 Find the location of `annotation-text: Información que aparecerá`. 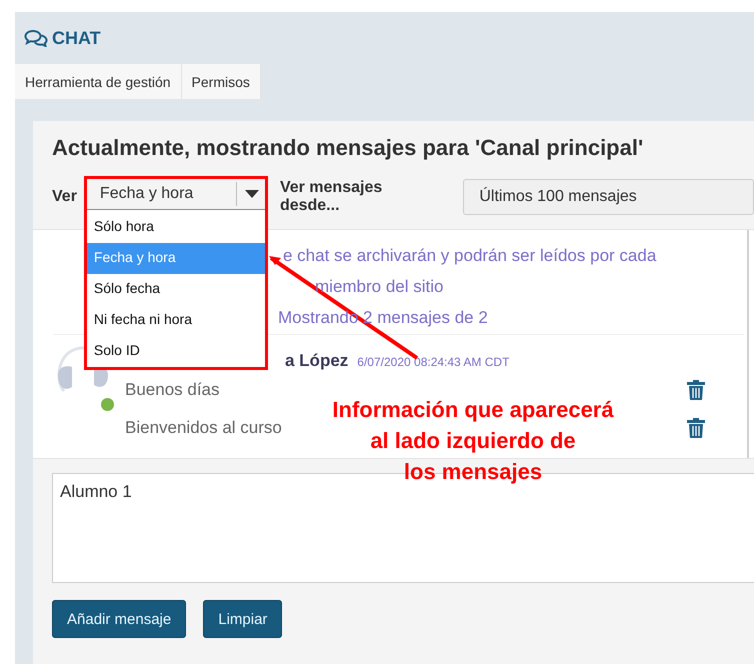

annotation-text: Información que aparecerá is located at coordinates (473, 410).